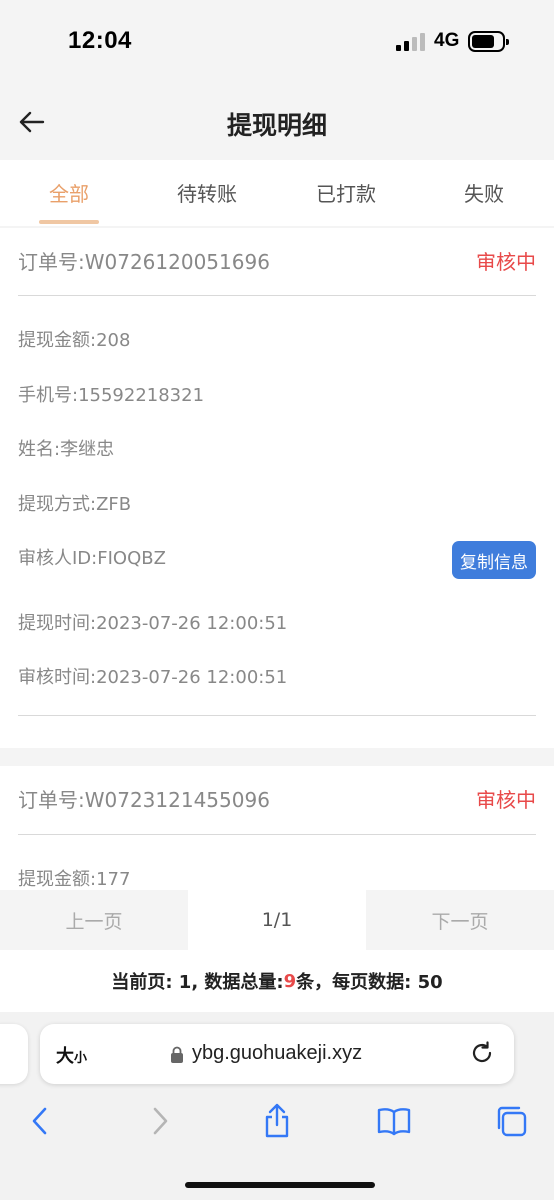 The width and height of the screenshot is (554, 1200). I want to click on status-bar: 12:04 4G, so click(277, 42).